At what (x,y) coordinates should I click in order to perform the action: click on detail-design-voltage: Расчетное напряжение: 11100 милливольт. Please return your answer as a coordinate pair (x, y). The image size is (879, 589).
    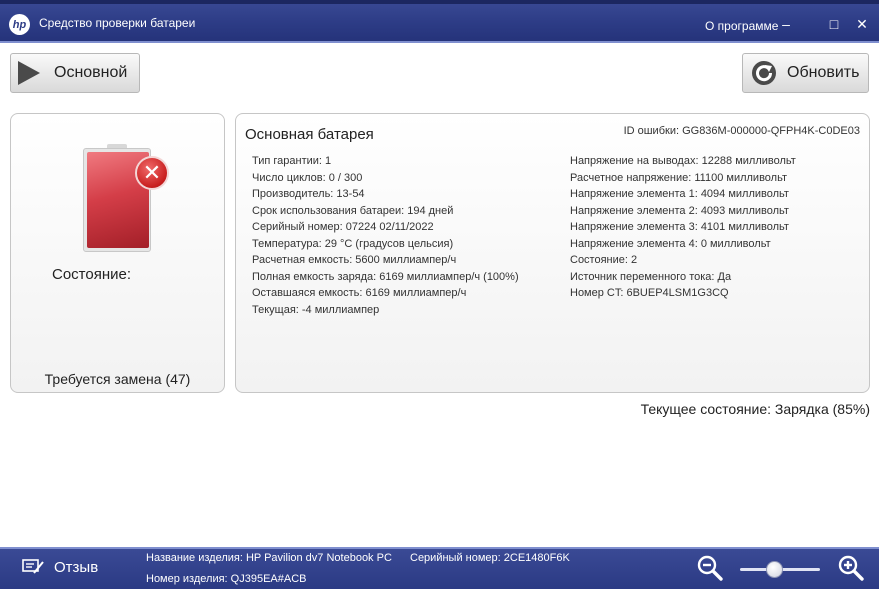
    Looking at the image, I should click on (679, 177).